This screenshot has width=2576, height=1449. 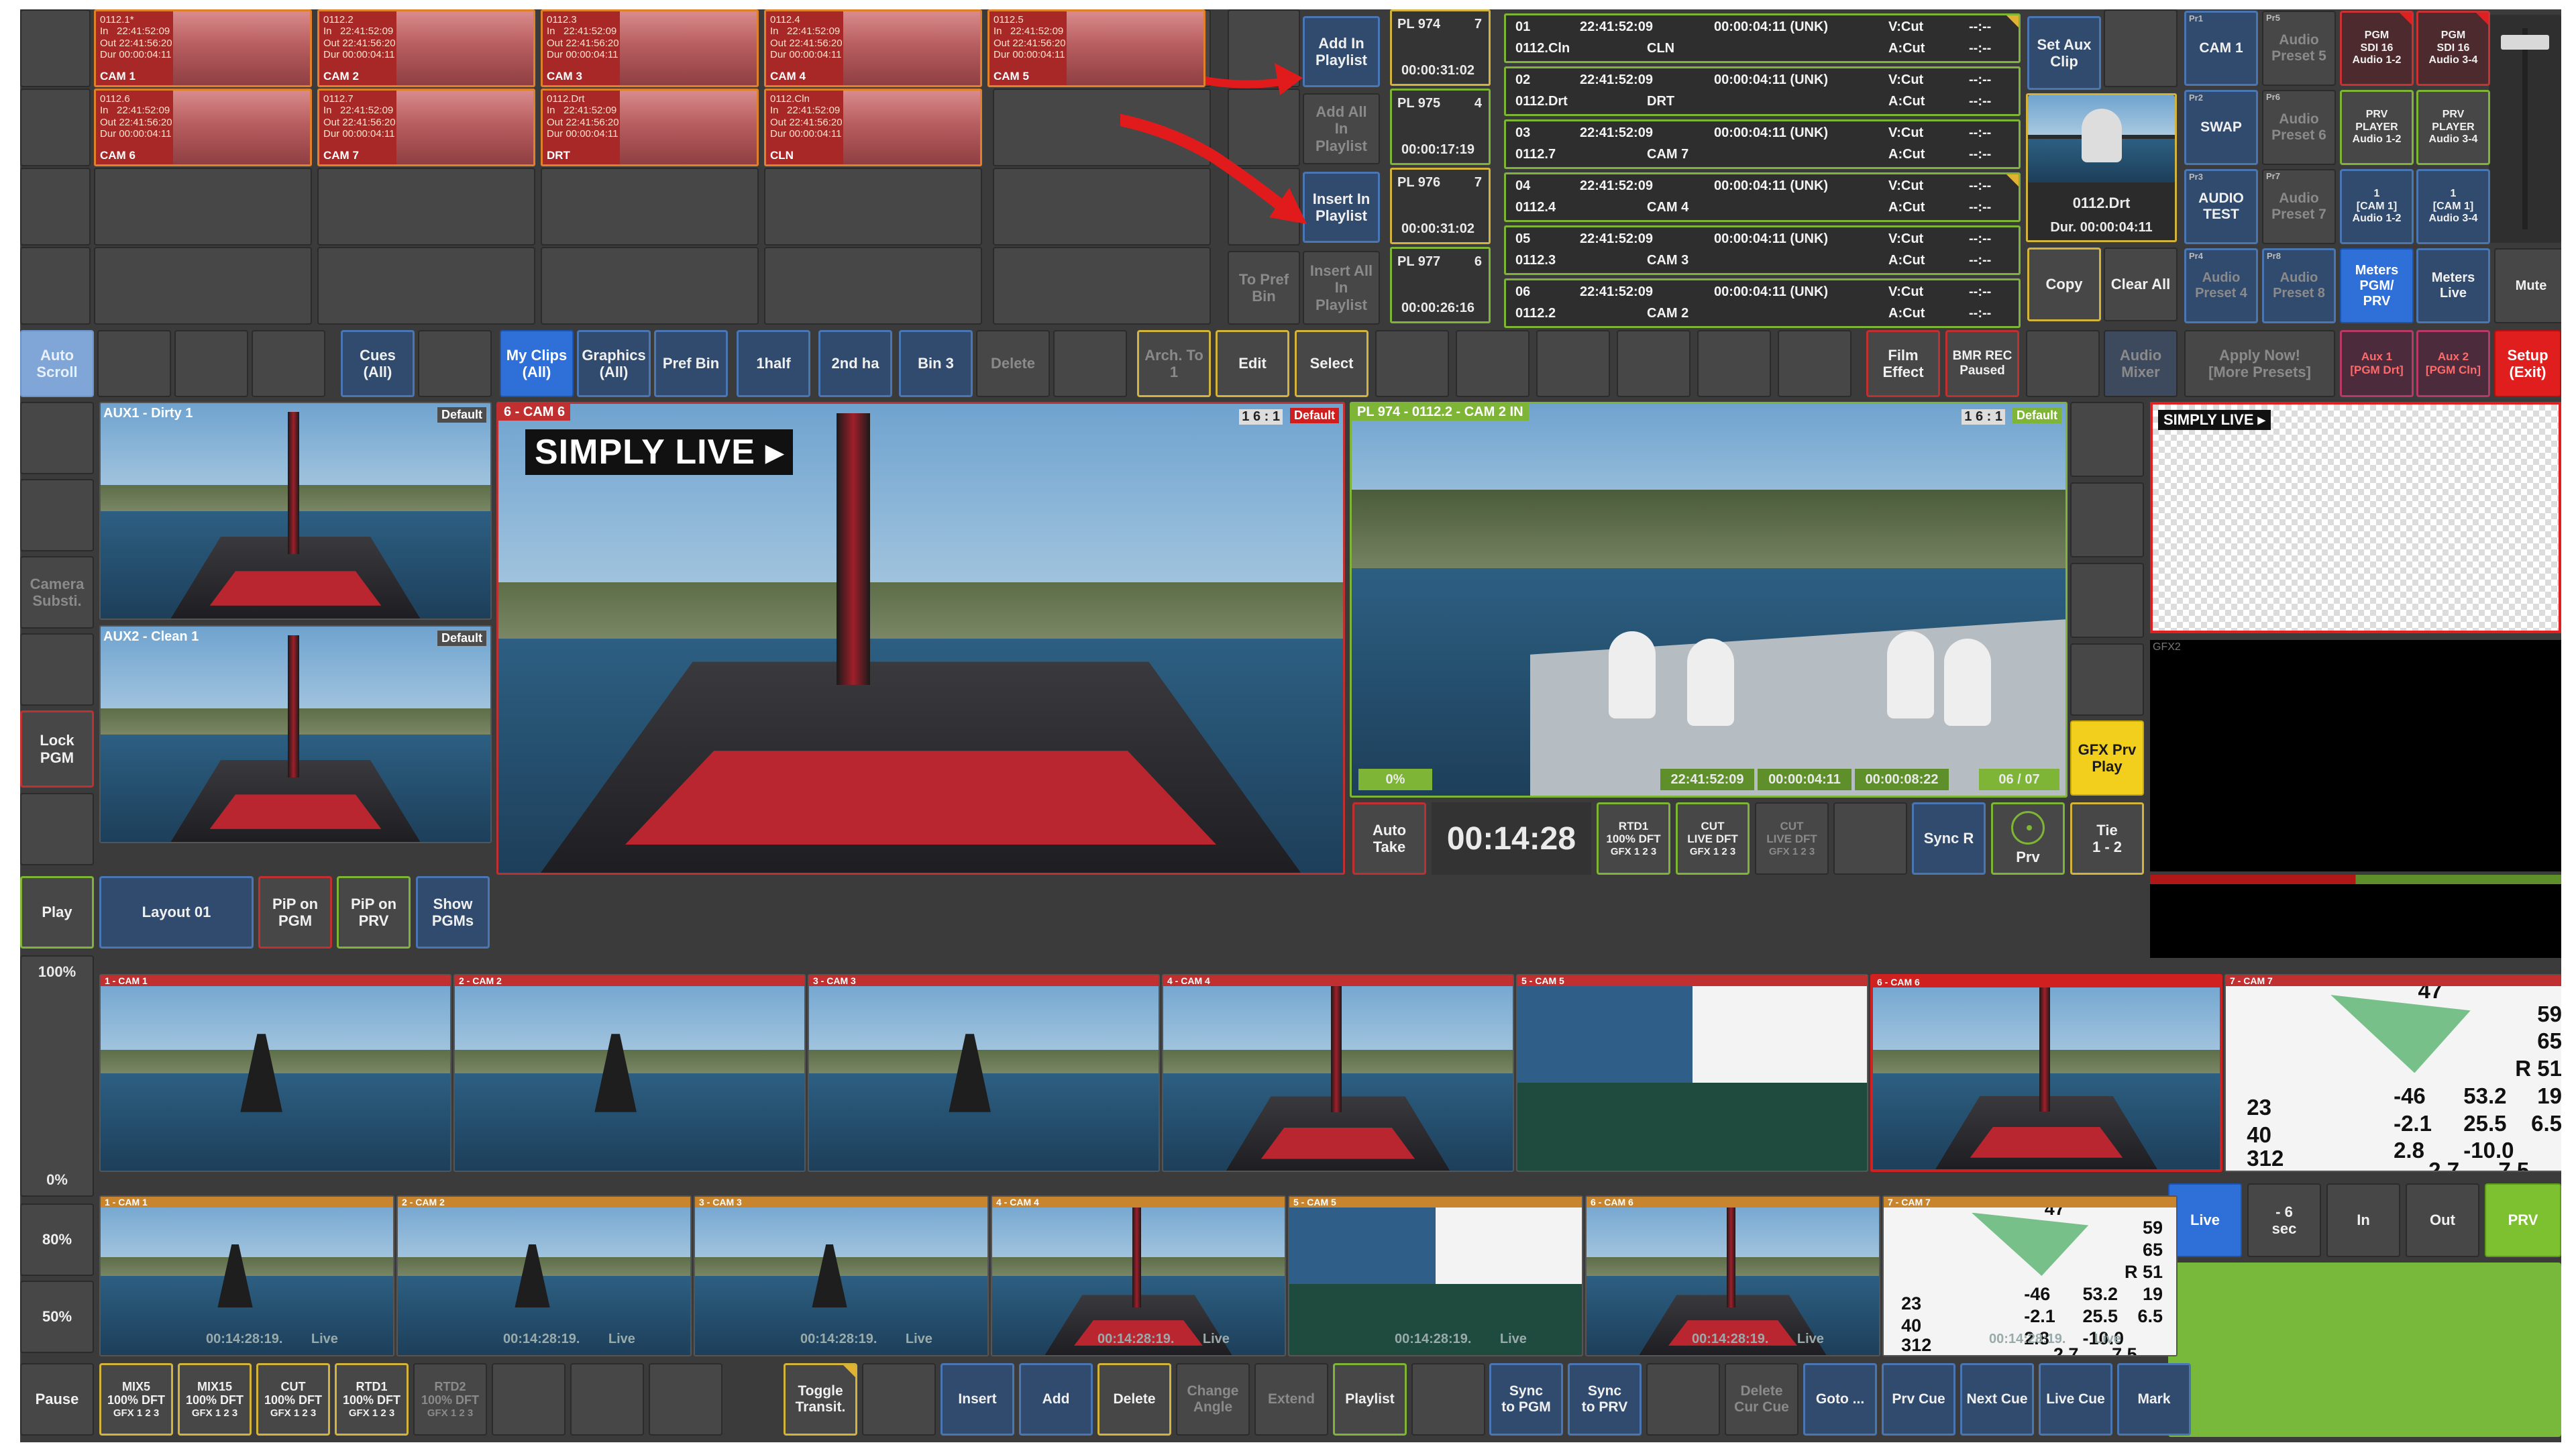 I want to click on playlist-item: PL 974 7 00:00:31:02, so click(x=1440, y=47).